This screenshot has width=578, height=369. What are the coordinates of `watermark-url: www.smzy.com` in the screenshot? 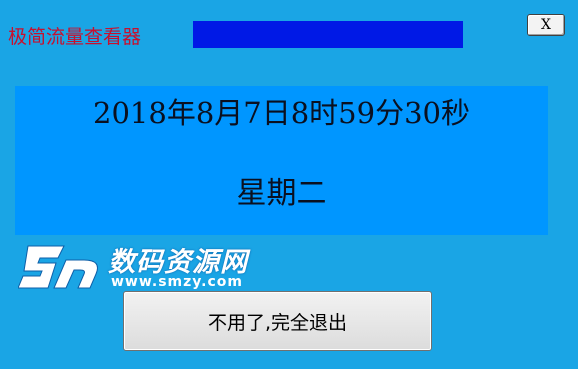 It's located at (177, 282).